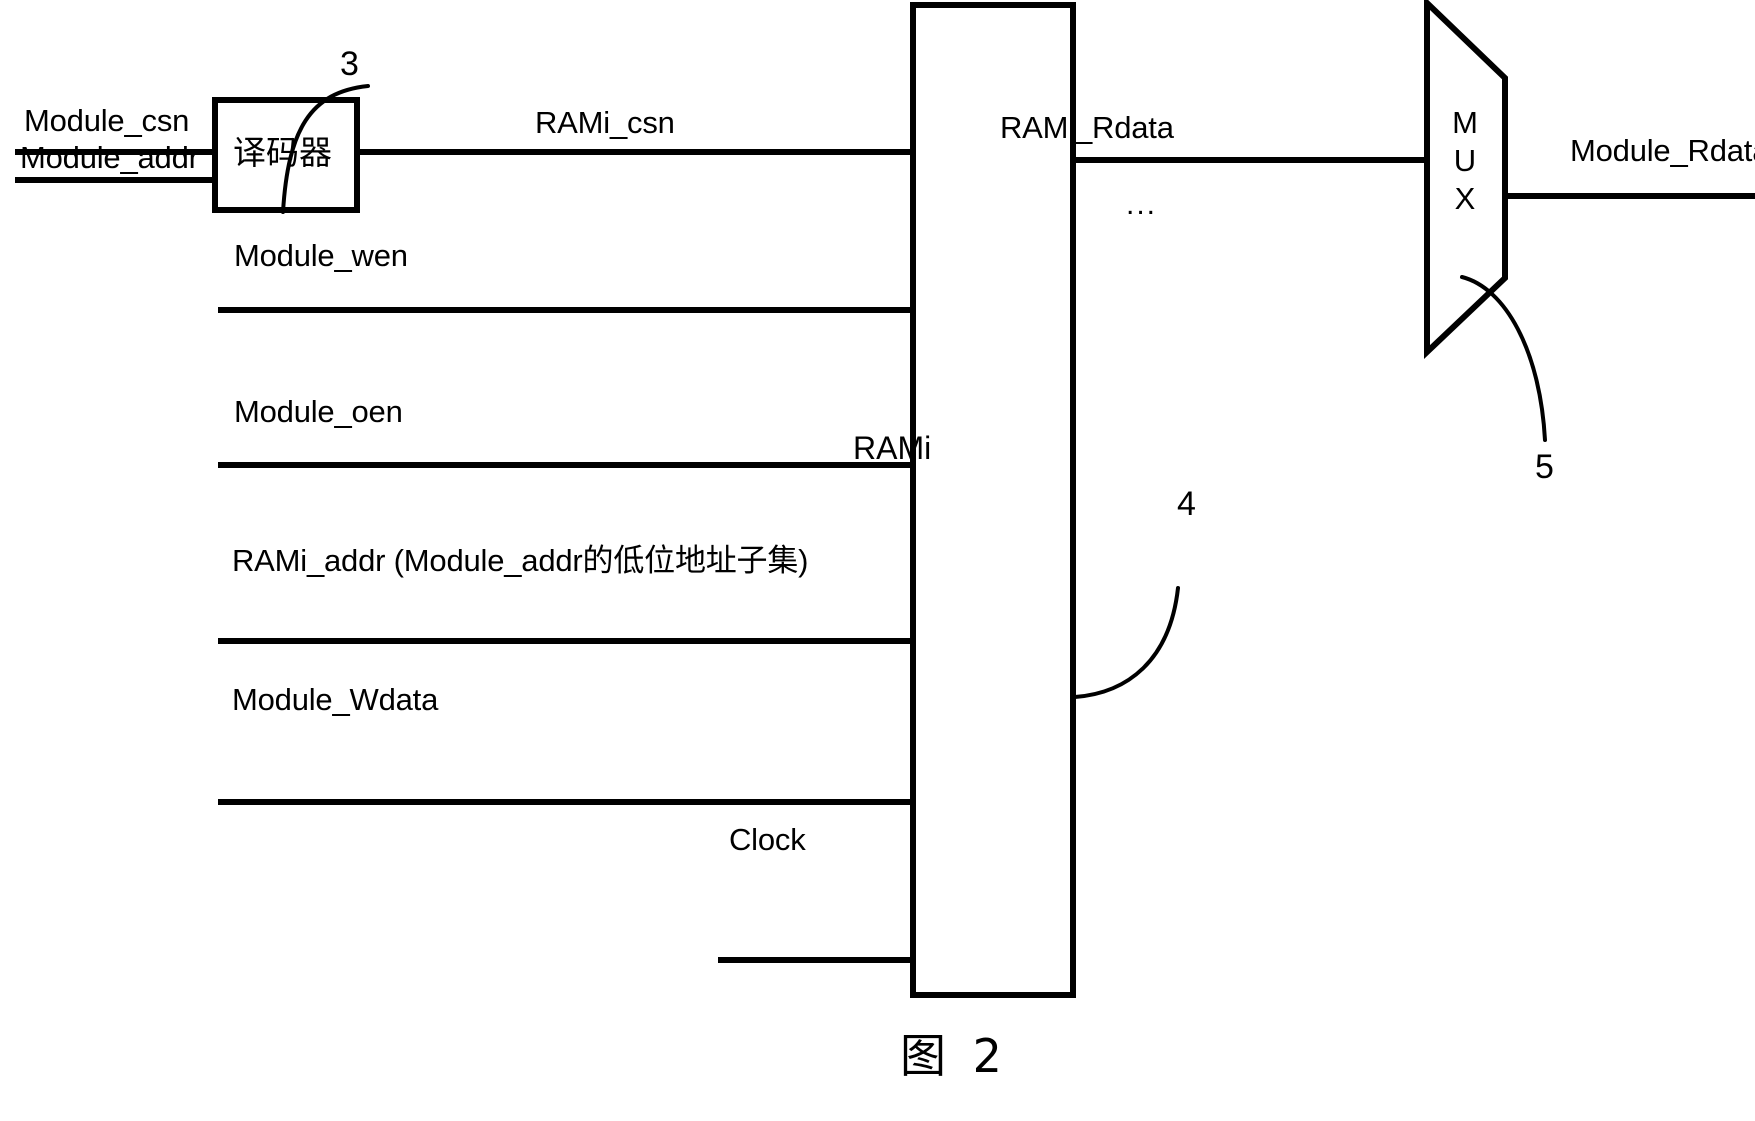 The image size is (1755, 1121). I want to click on mux-ref-number: 5, so click(1544, 467).